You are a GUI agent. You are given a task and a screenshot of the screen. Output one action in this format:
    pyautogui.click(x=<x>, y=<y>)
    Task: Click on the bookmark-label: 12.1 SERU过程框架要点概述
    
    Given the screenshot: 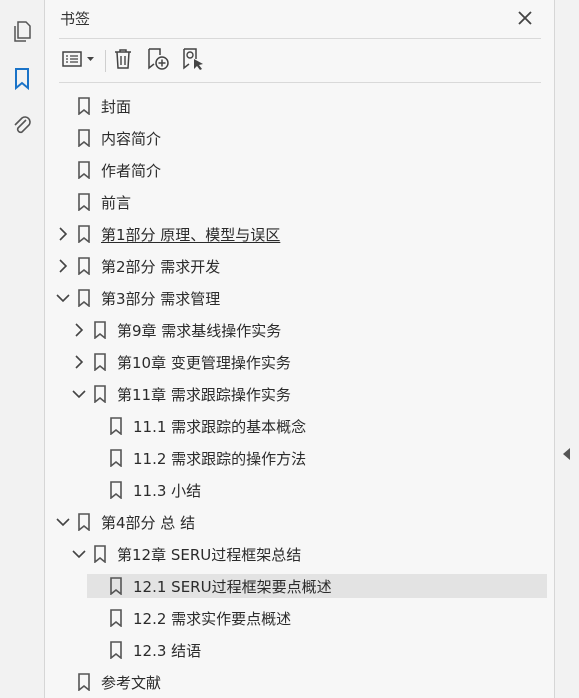 What is the action you would take?
    pyautogui.click(x=232, y=586)
    